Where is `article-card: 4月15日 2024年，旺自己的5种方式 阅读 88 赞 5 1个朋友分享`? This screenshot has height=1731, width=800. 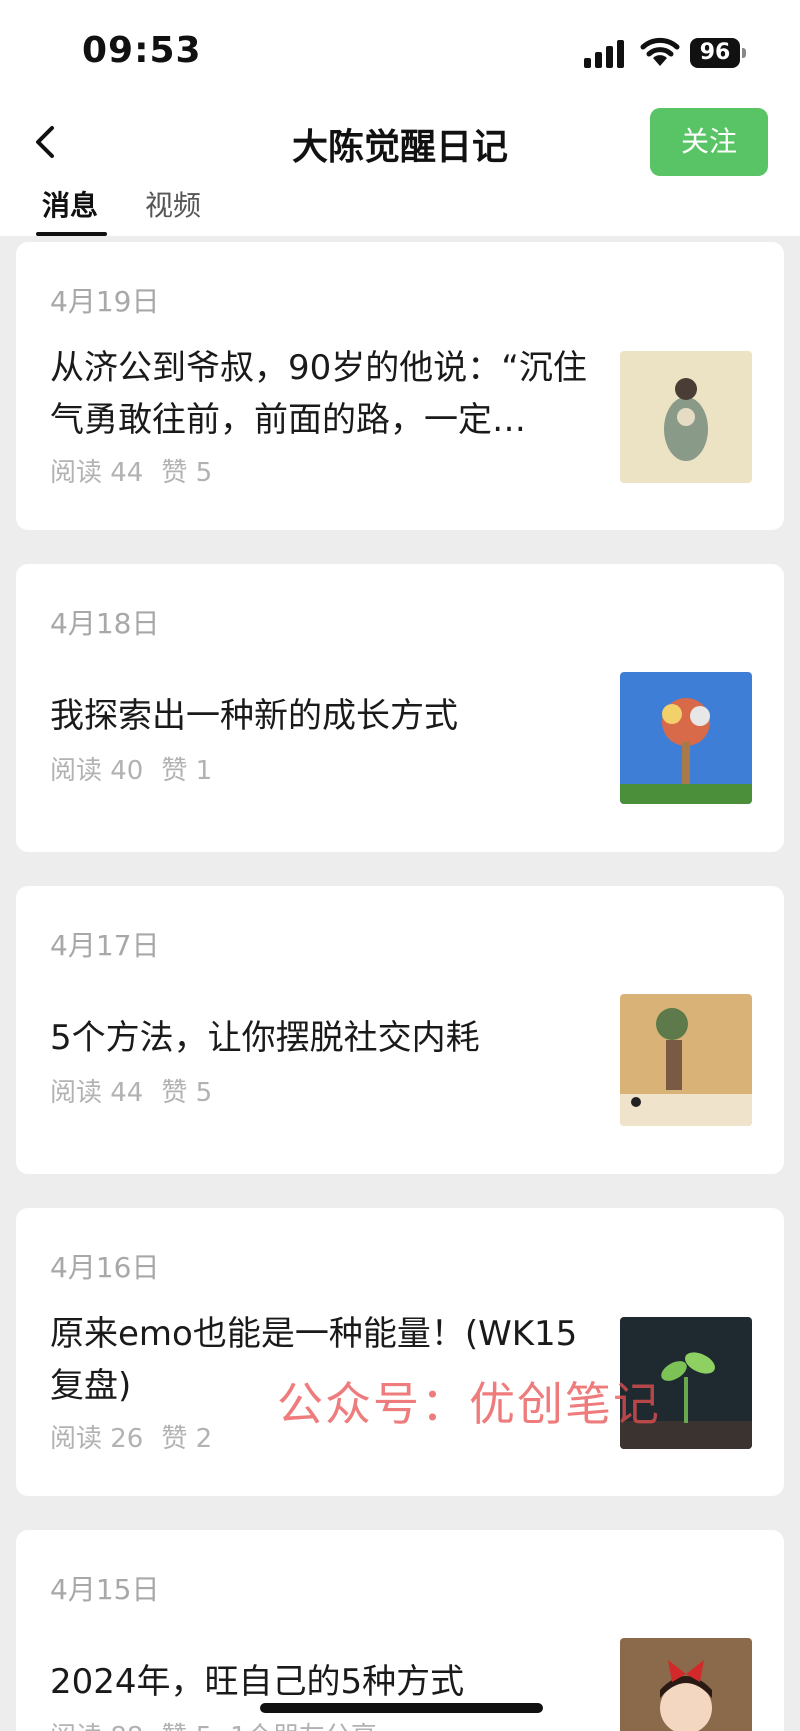
article-card: 4月15日 2024年，旺自己的5种方式 阅读 88 赞 5 1个朋友分享 is located at coordinates (400, 1630).